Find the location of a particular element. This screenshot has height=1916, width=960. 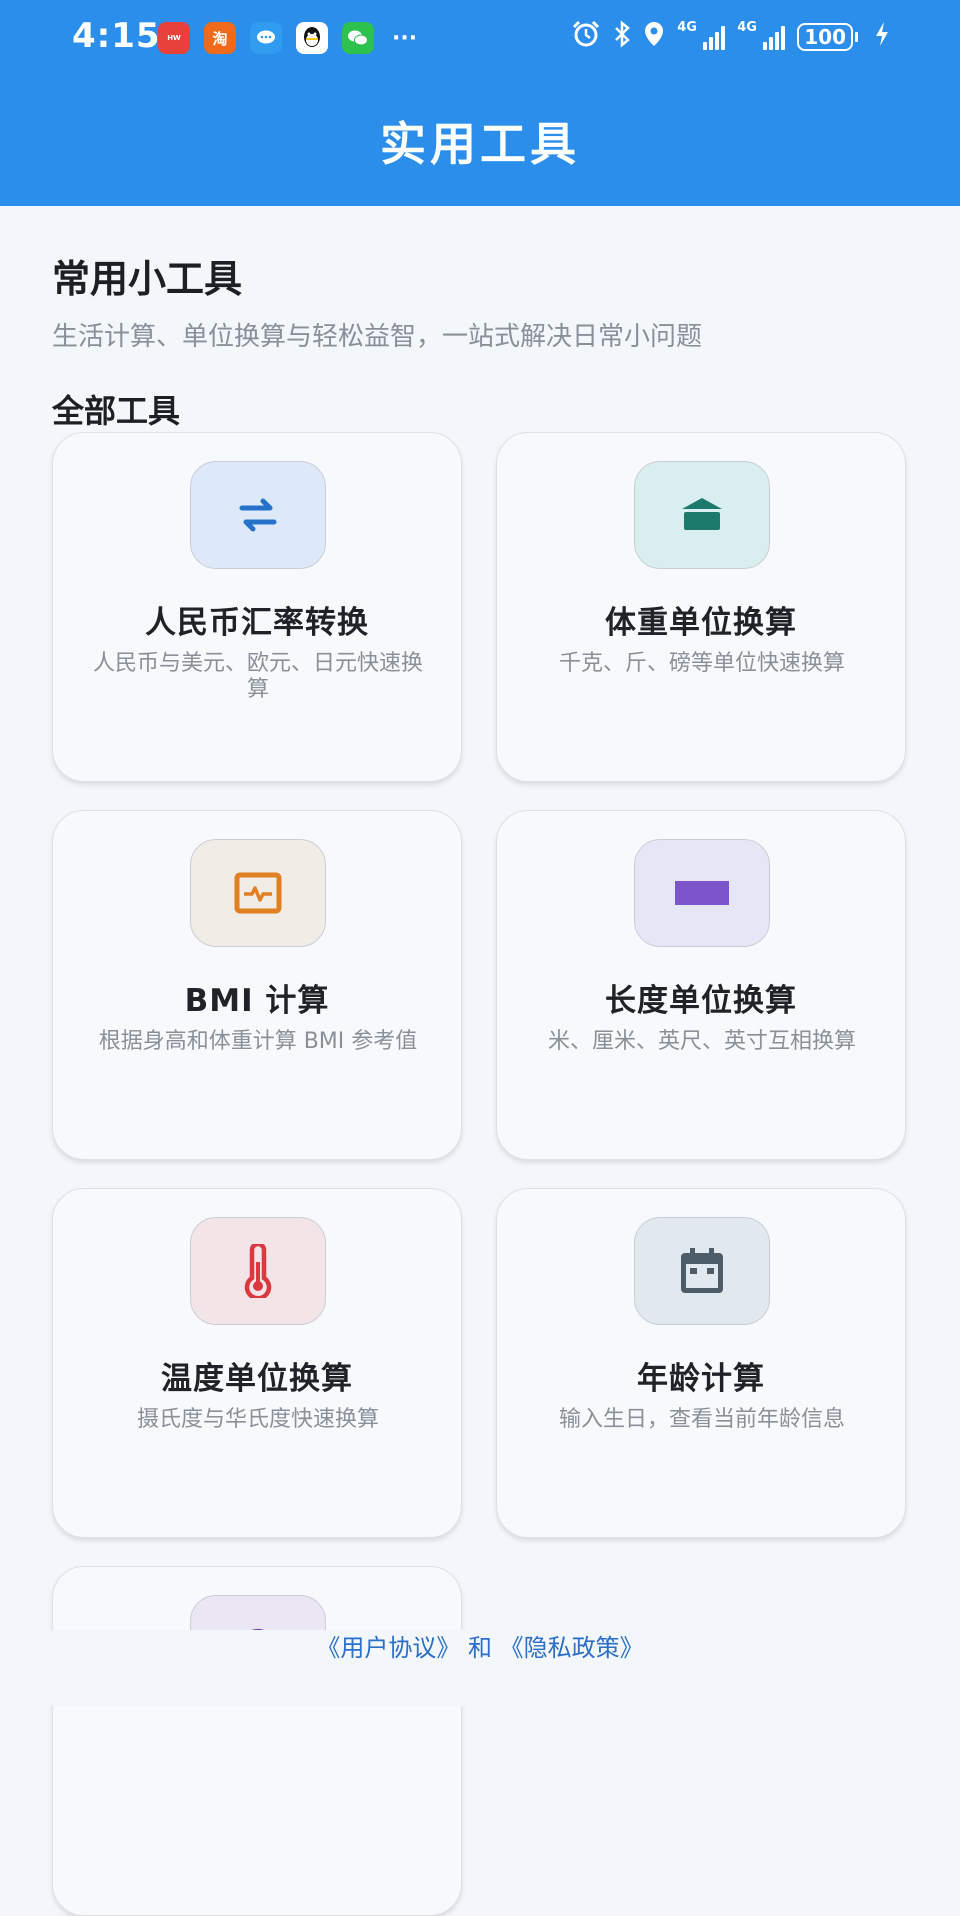

all-tools-heading: 全部工具 is located at coordinates (116, 411).